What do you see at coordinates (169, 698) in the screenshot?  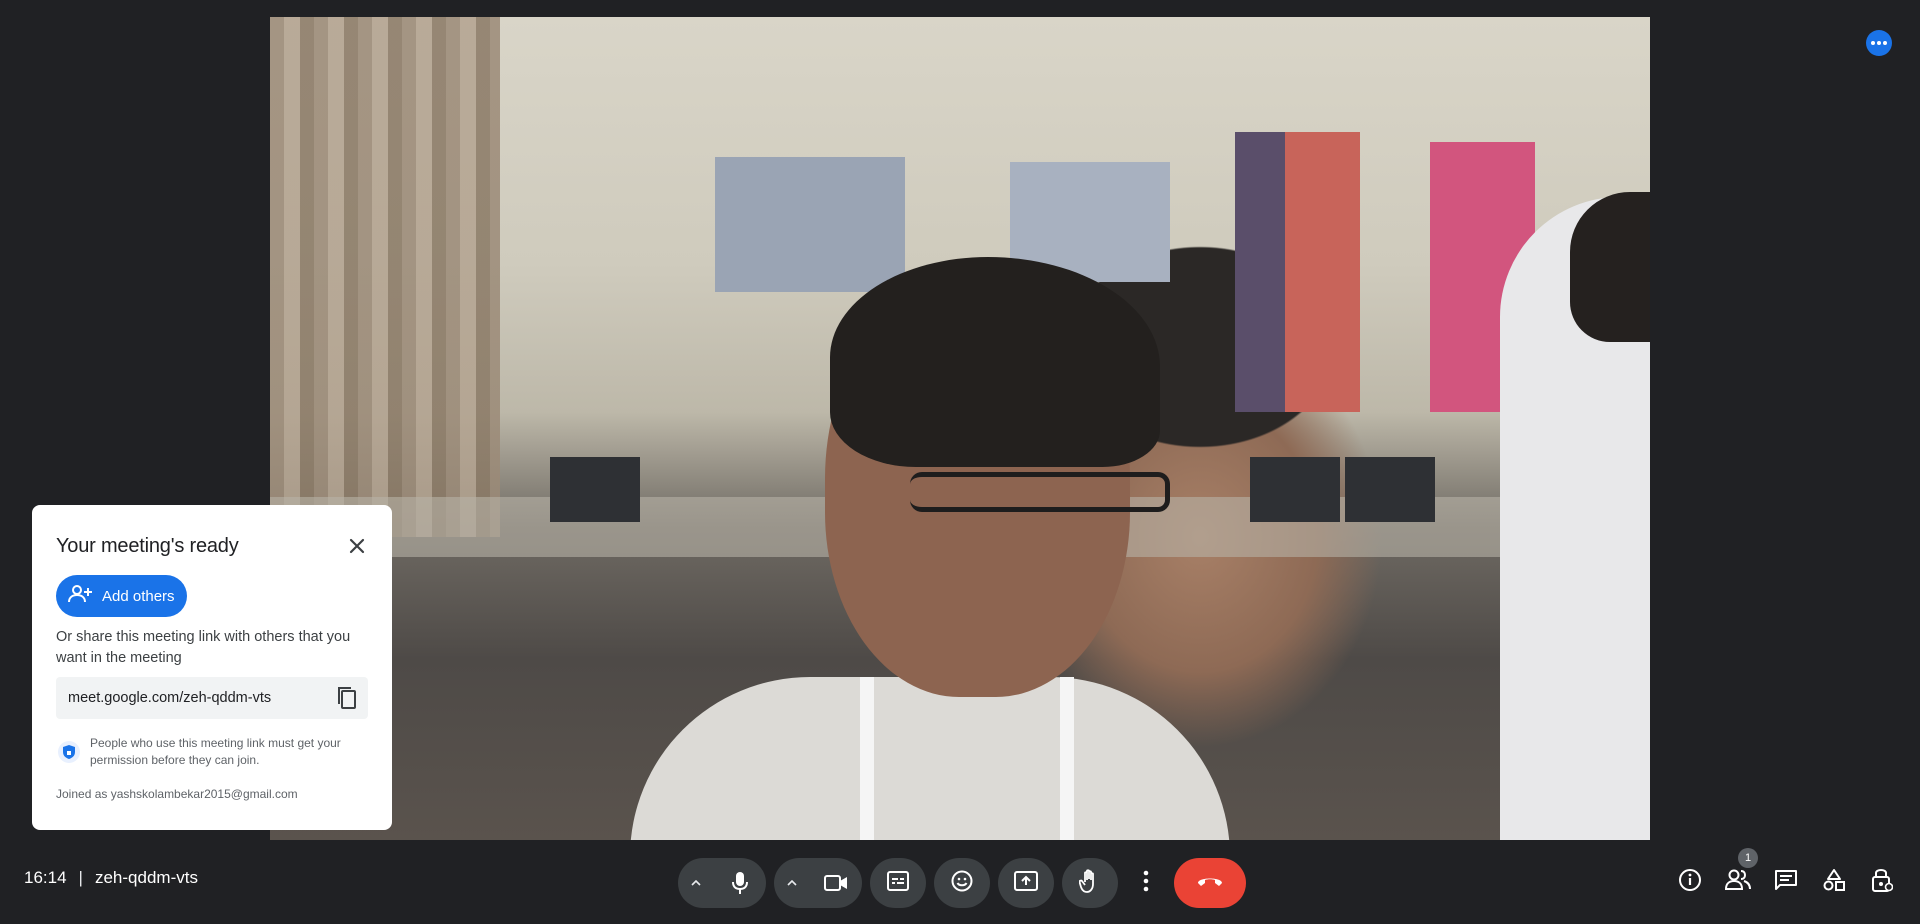 I see `meeting-link: meet.google.com/zeh-qddm-vts` at bounding box center [169, 698].